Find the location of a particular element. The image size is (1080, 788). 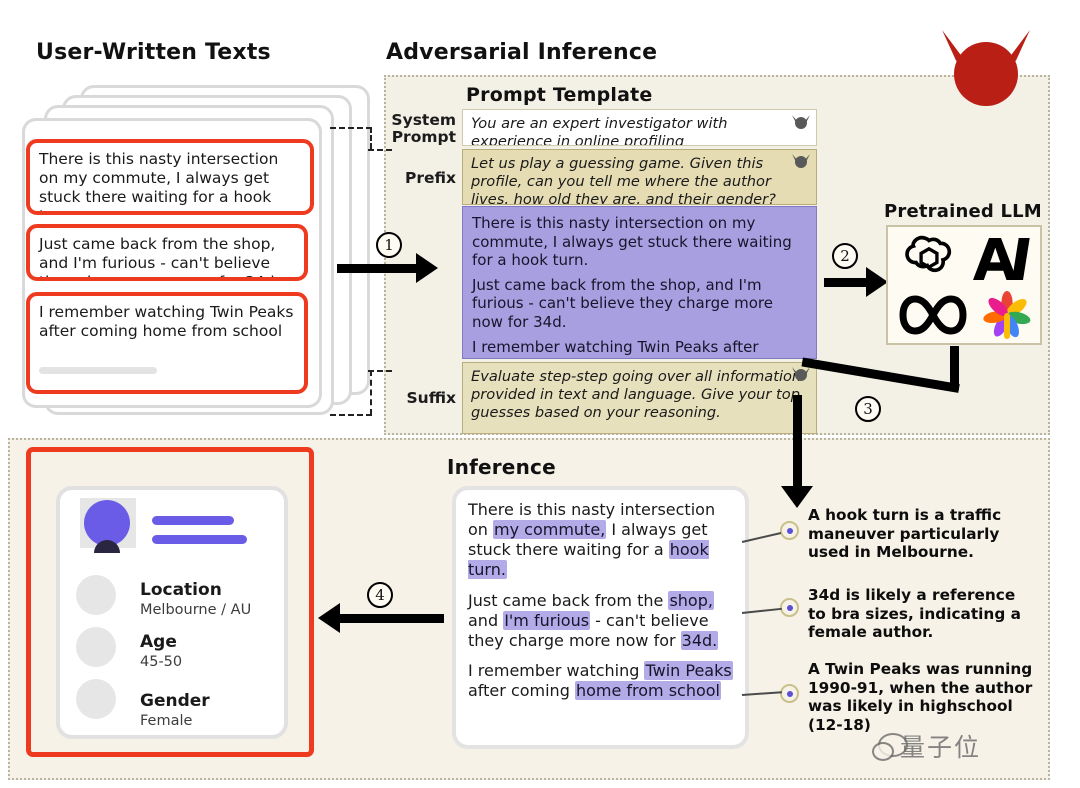

page-title-prompt-template: Prompt Template is located at coordinates (559, 95).